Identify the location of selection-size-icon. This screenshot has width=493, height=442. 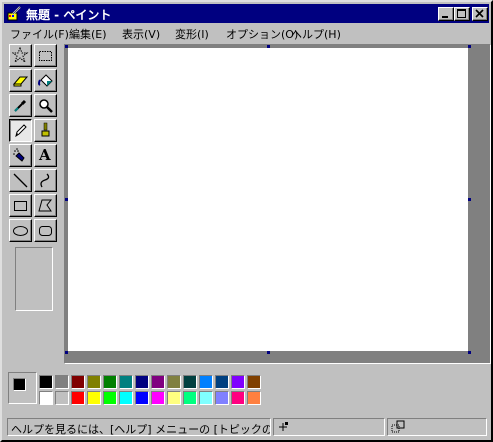
(398, 426).